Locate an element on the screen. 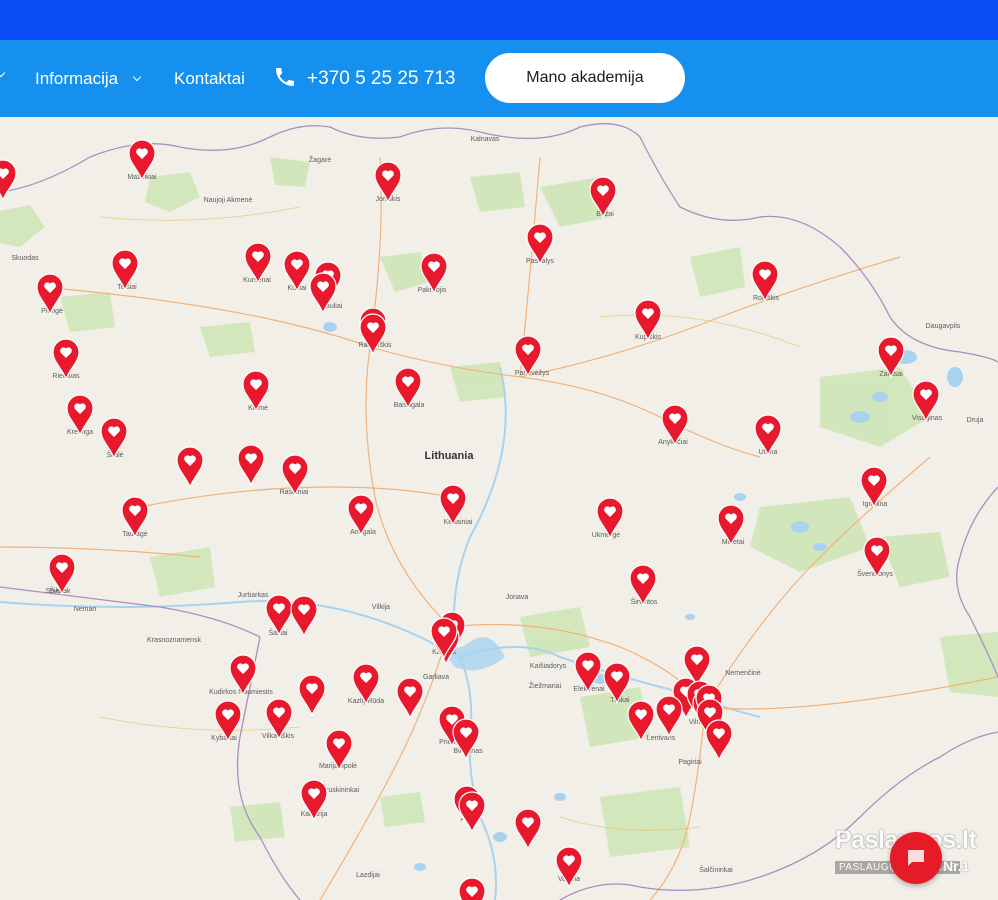 This screenshot has width=998, height=900. nav-kontaktai-label: Kontaktai is located at coordinates (209, 78).